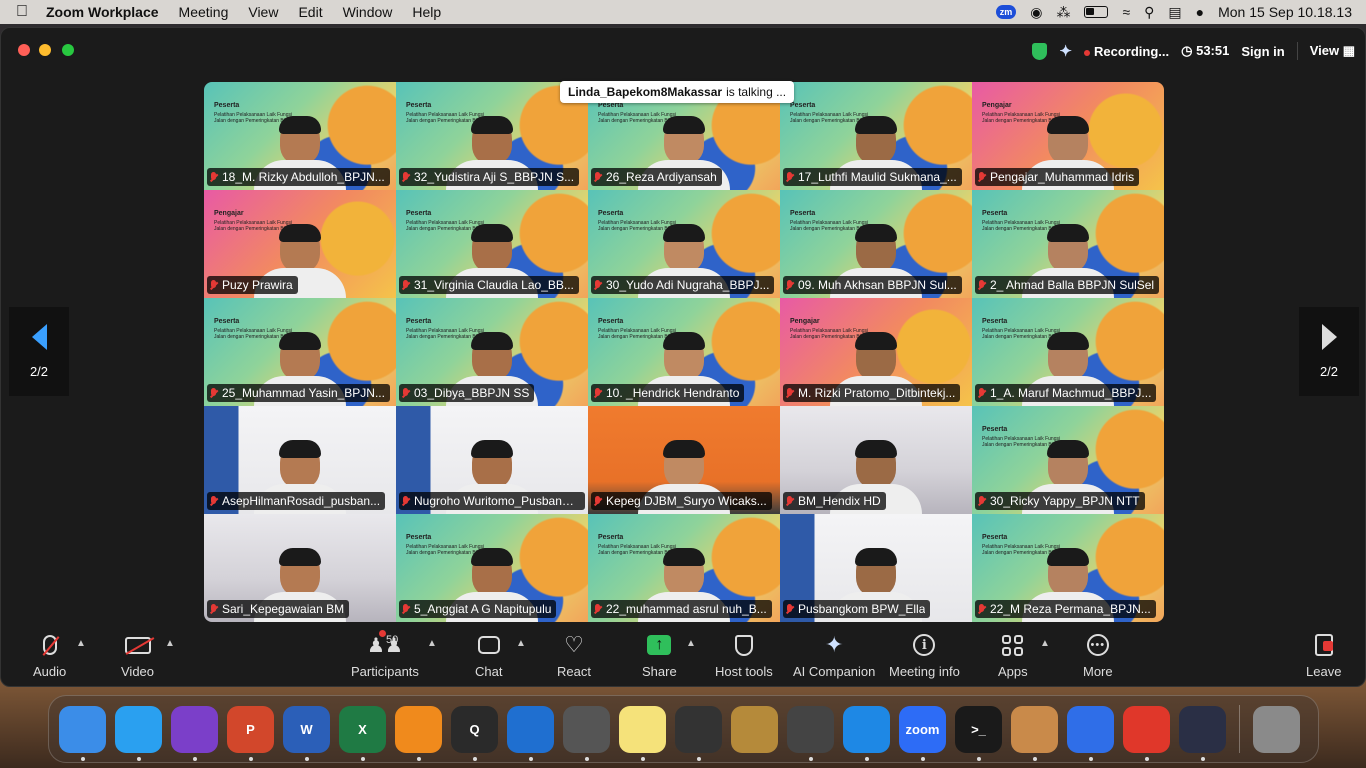 The image size is (1366, 768). I want to click on virtual-background-heading: Peserta, so click(803, 105).